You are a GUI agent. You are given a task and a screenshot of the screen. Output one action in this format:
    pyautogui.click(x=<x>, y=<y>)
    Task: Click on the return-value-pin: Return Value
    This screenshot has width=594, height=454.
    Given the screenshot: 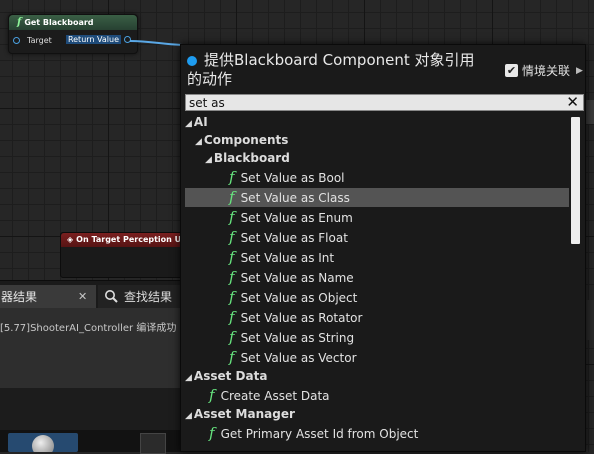 What is the action you would take?
    pyautogui.click(x=98, y=39)
    